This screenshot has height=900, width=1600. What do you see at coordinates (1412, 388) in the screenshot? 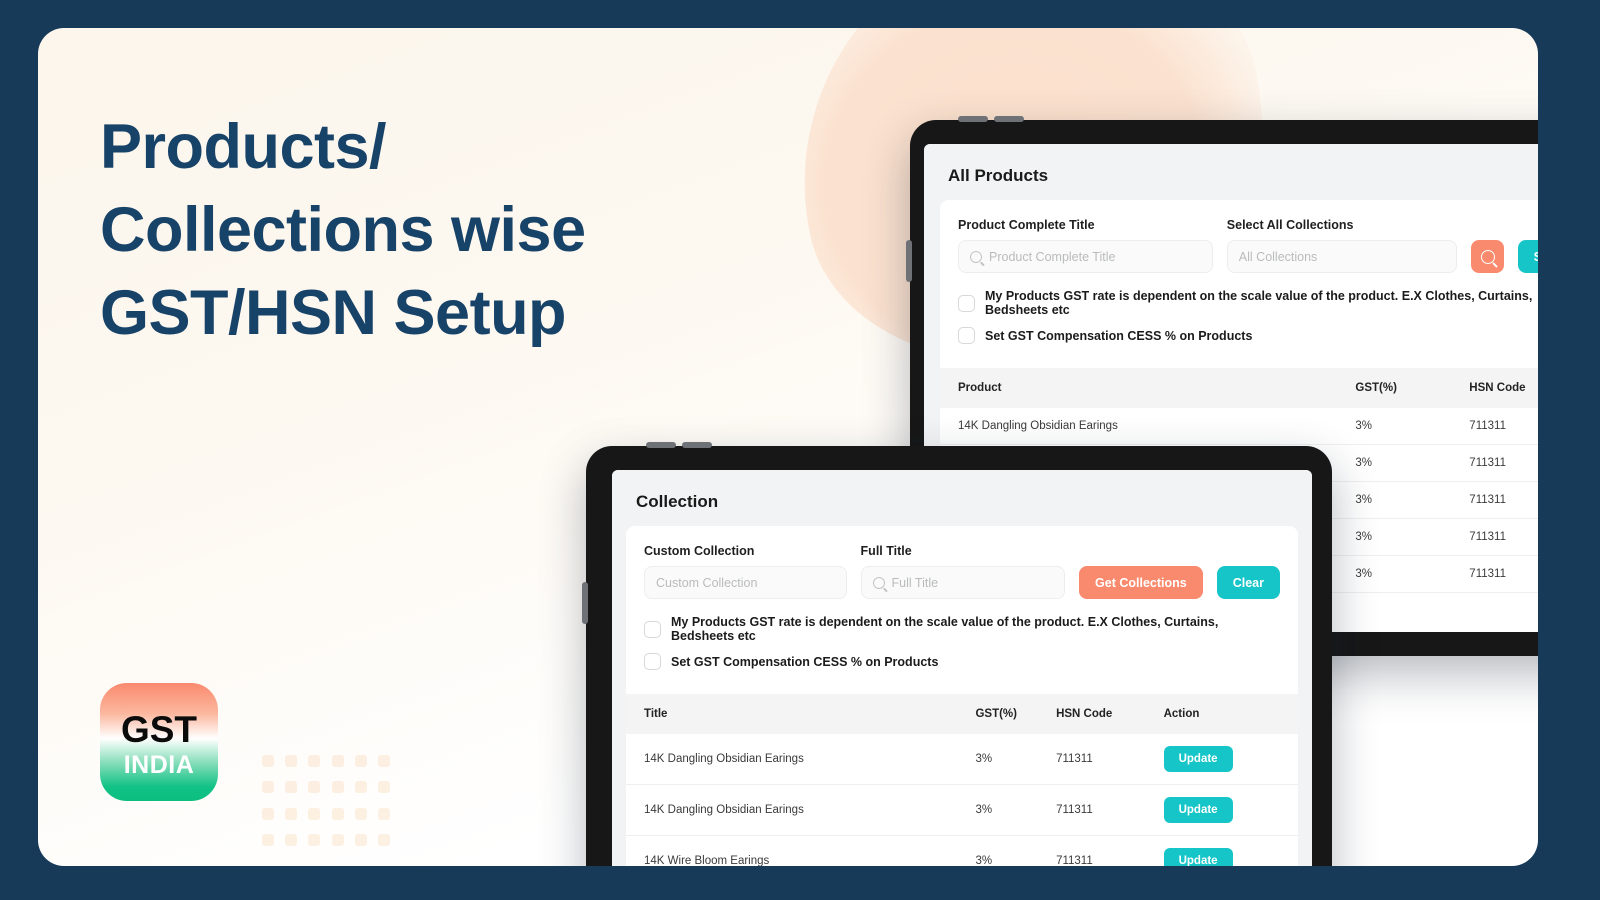
I see `column-header-gst: GST(%)` at bounding box center [1412, 388].